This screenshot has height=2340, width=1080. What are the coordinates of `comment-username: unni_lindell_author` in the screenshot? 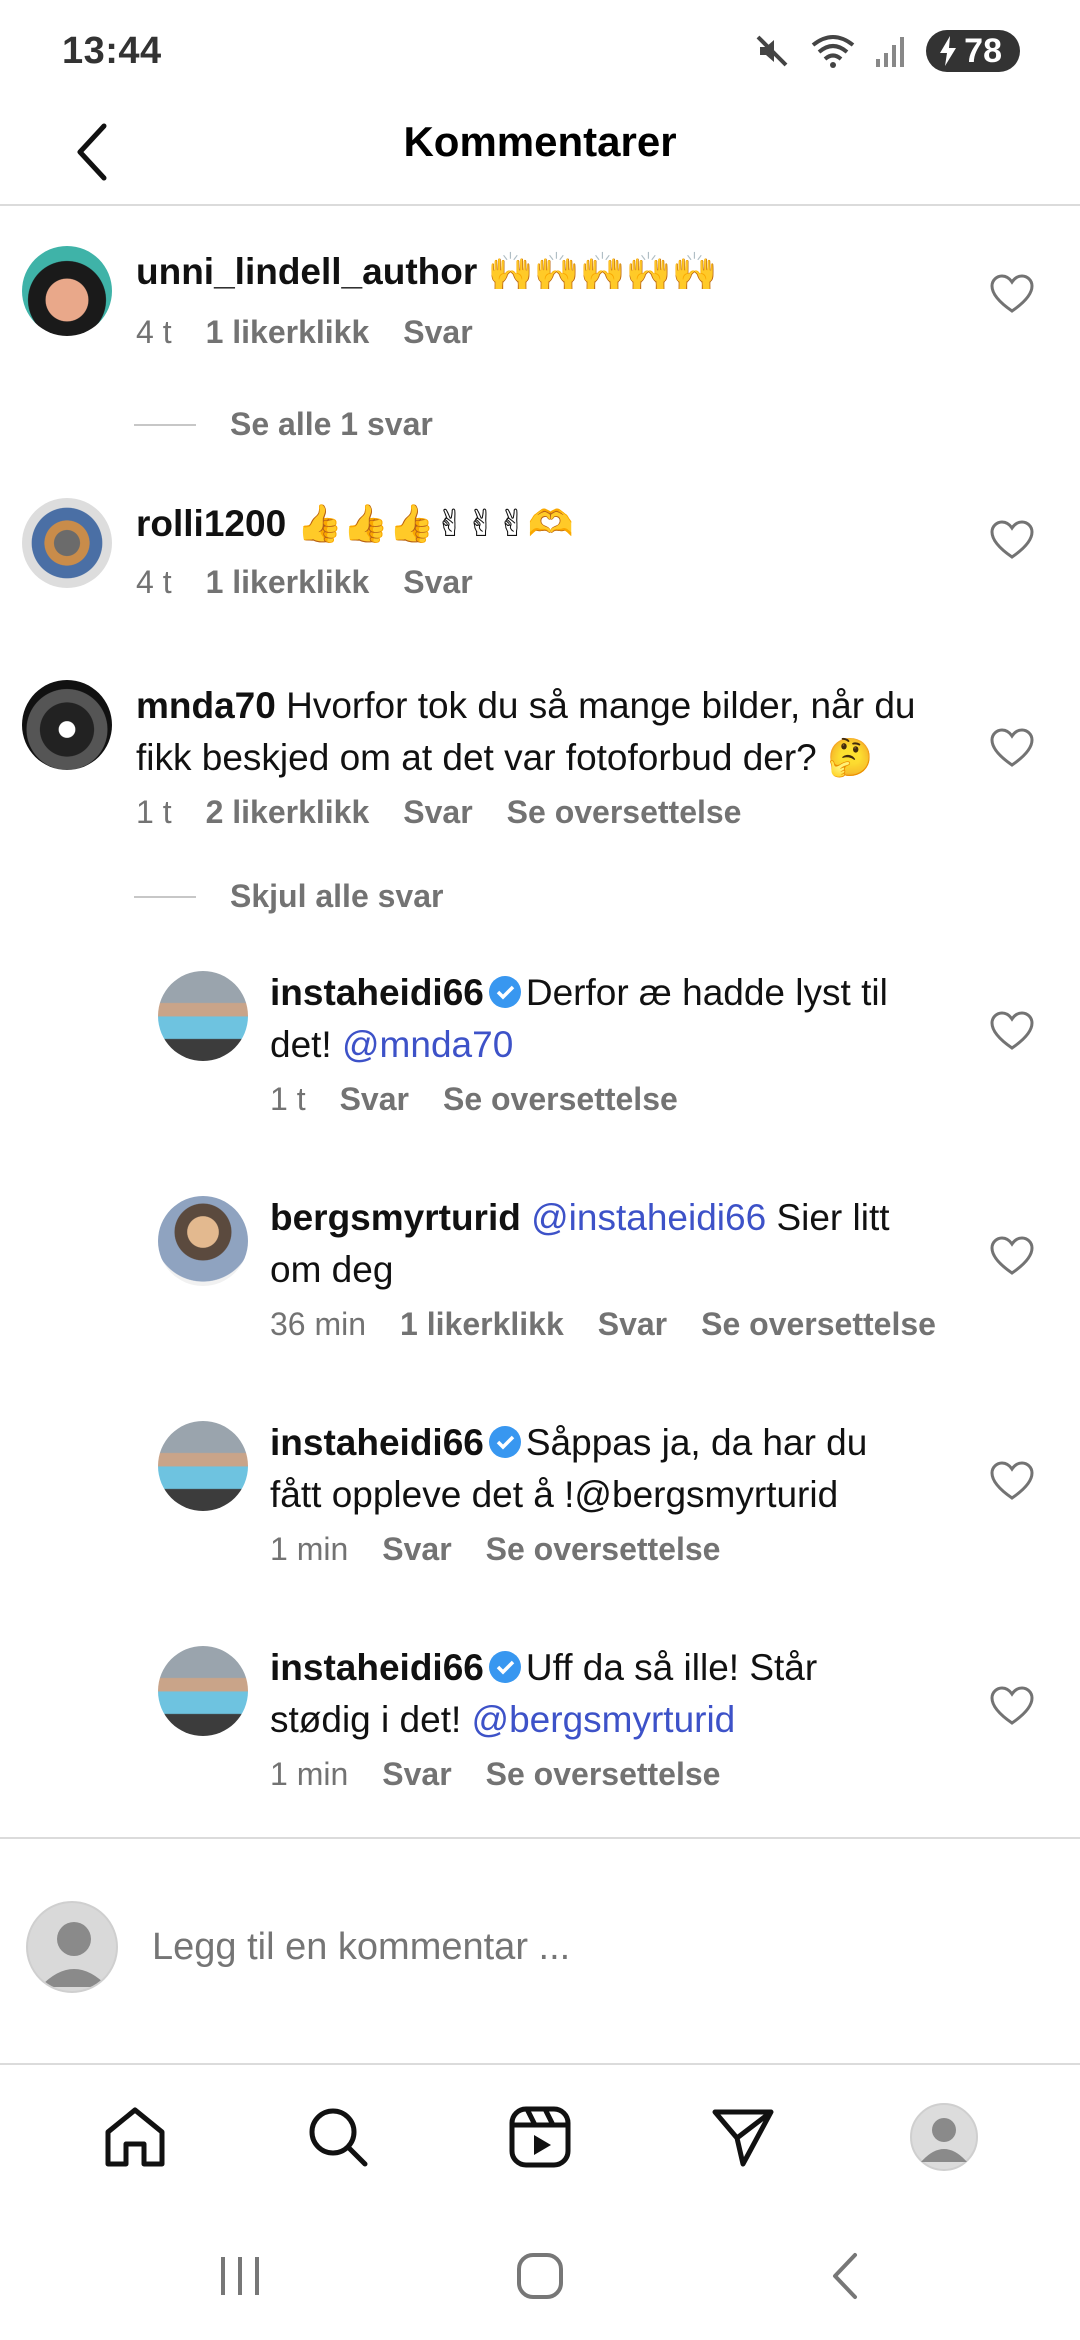 It's located at (306, 271).